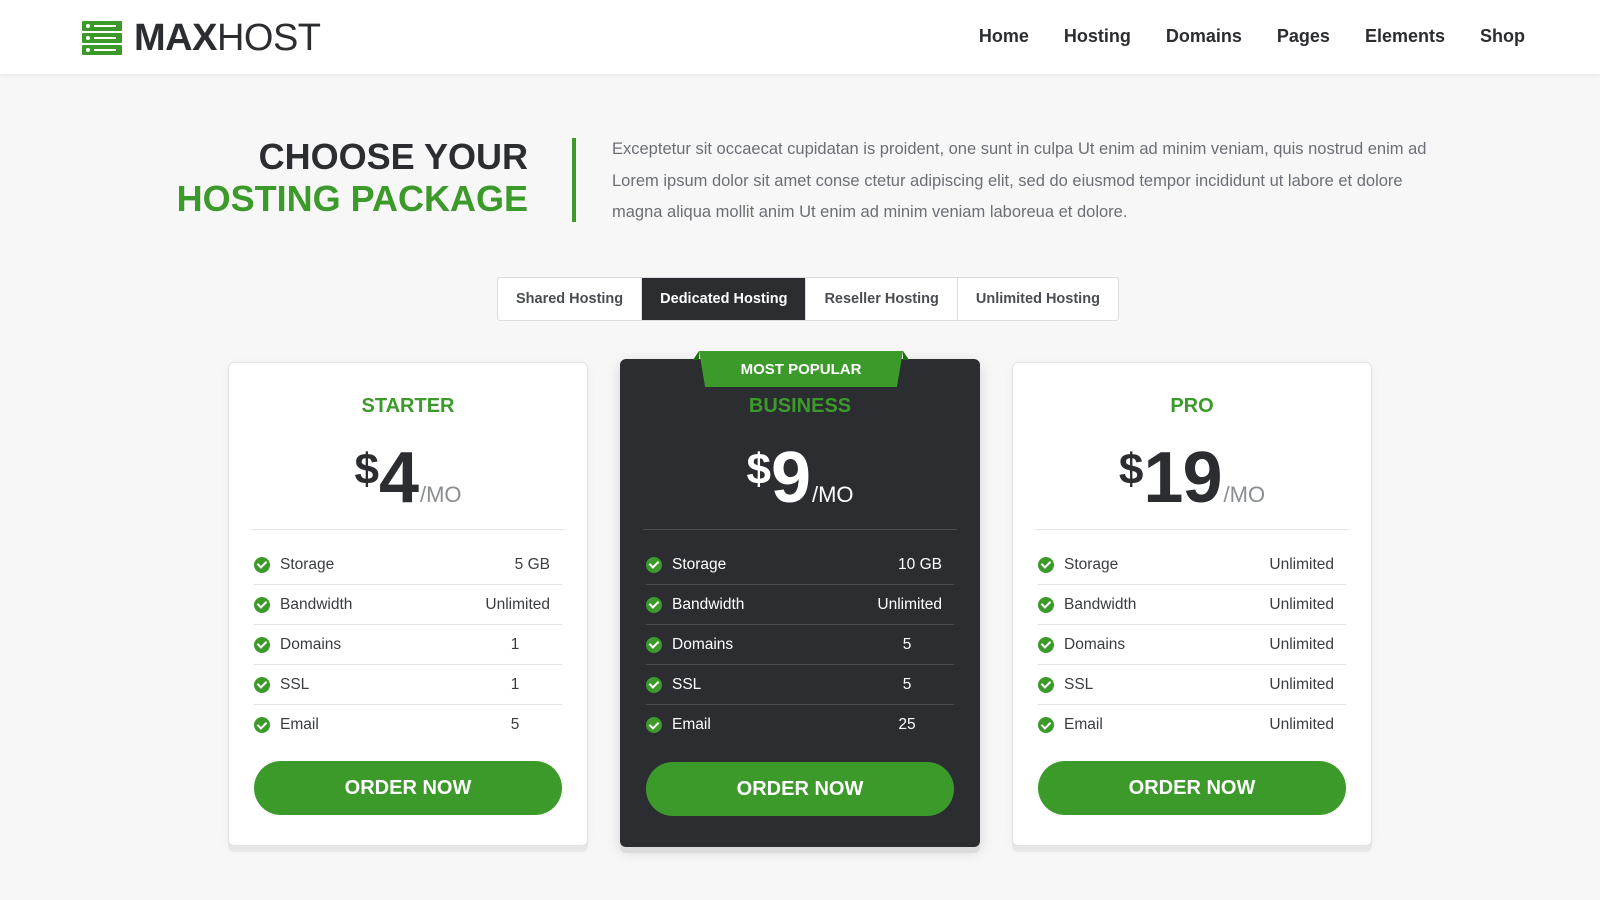 Image resolution: width=1600 pixels, height=900 pixels. What do you see at coordinates (352, 198) in the screenshot?
I see `section-title-line2: HOSTING PACKAGE` at bounding box center [352, 198].